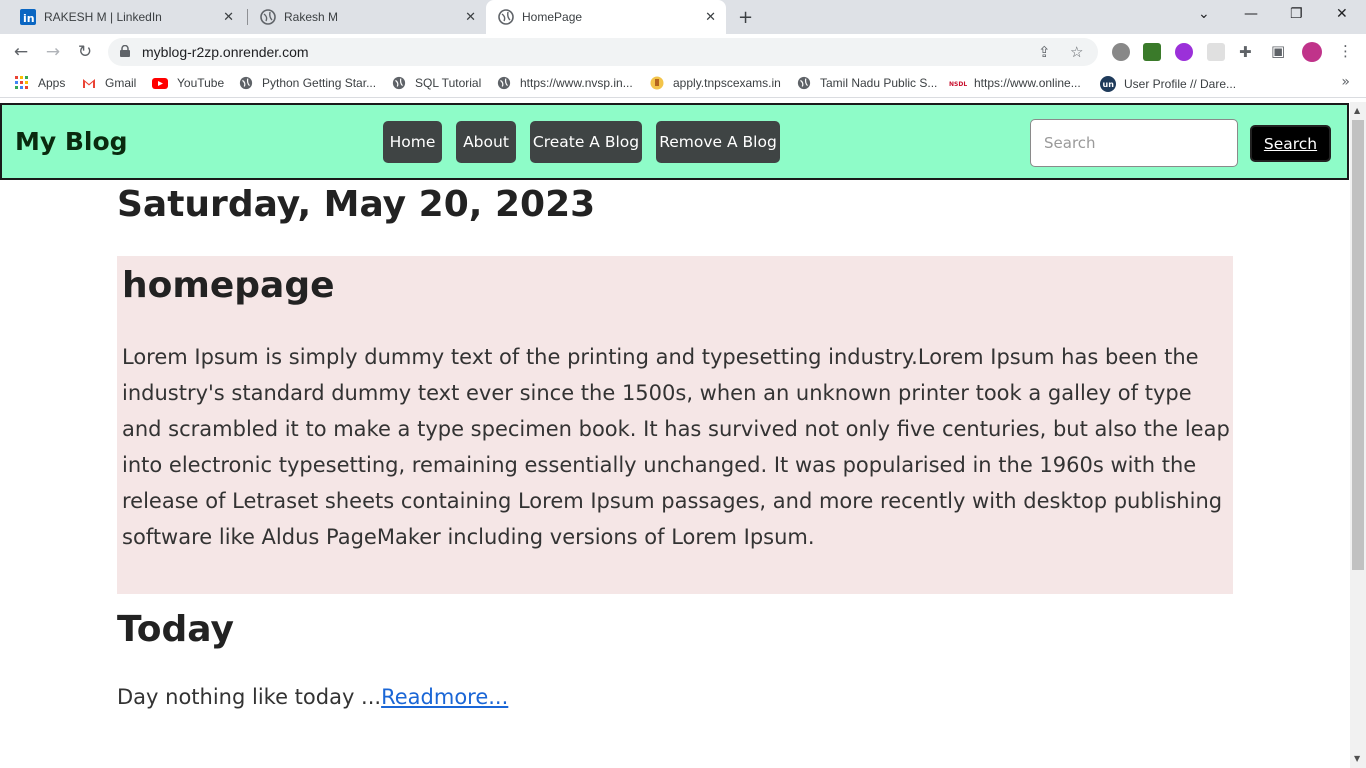 The width and height of the screenshot is (1366, 768). Describe the element at coordinates (1357, 110) in the screenshot. I see `scroll-up-arrow-icon: ▲` at that location.